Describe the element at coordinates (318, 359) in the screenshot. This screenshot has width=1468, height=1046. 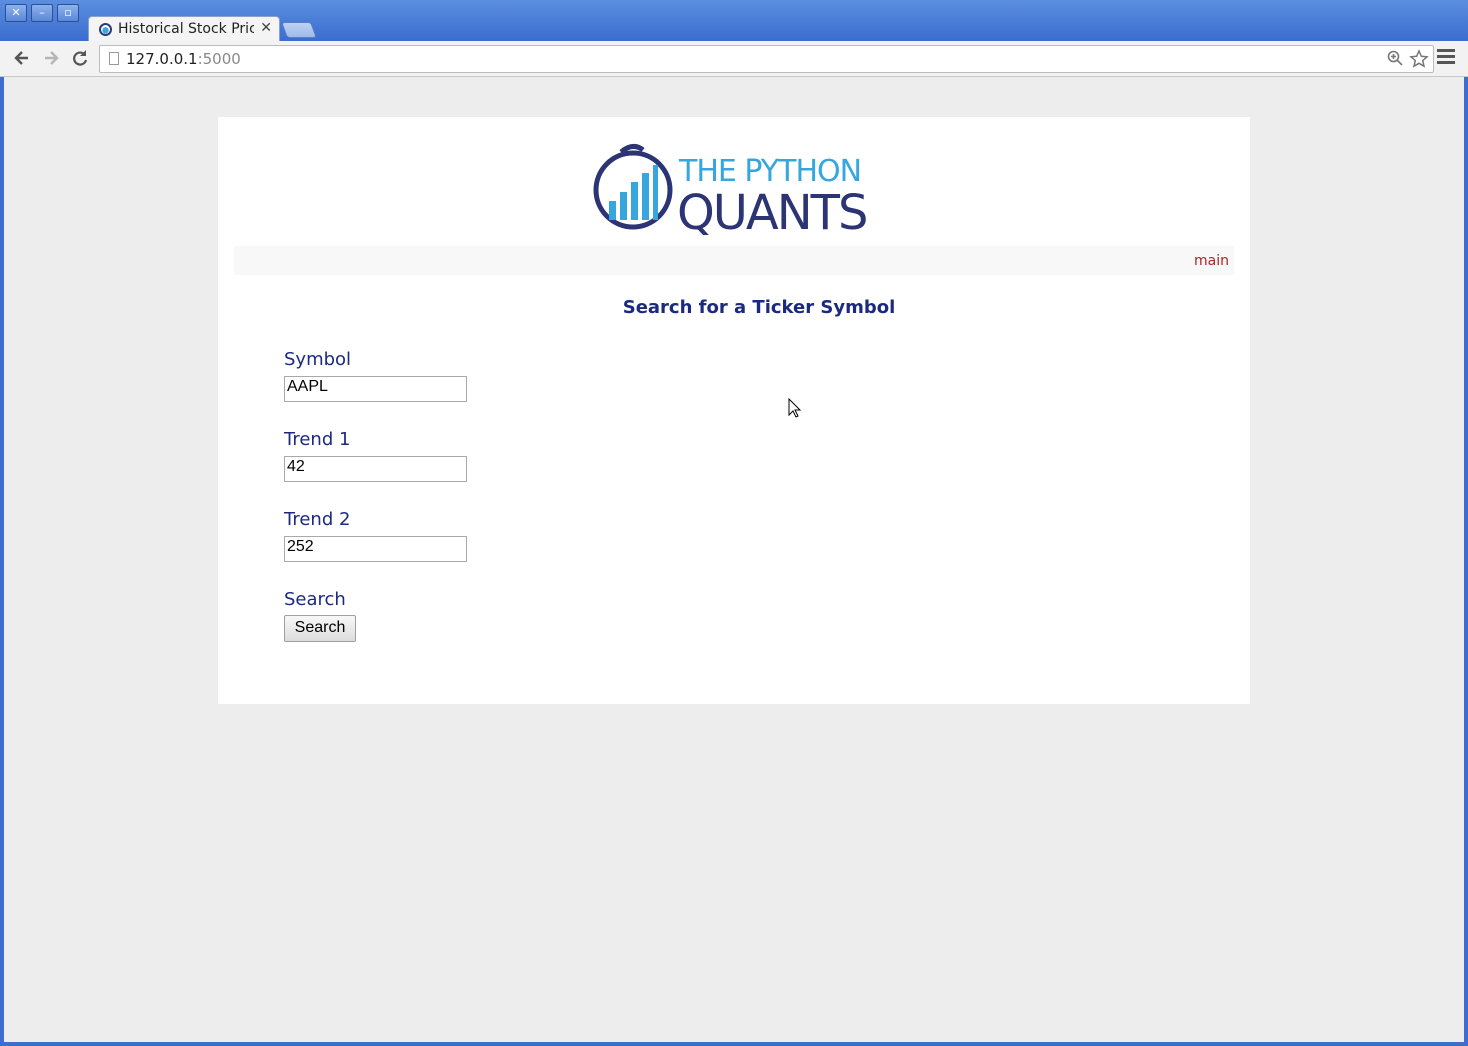
I see `symbol-label: Symbol` at that location.